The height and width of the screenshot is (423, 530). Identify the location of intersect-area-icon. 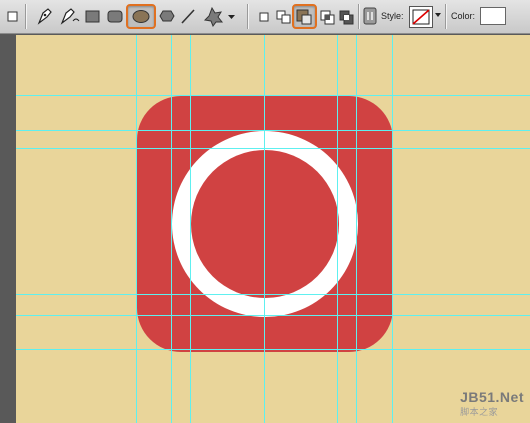
(328, 16).